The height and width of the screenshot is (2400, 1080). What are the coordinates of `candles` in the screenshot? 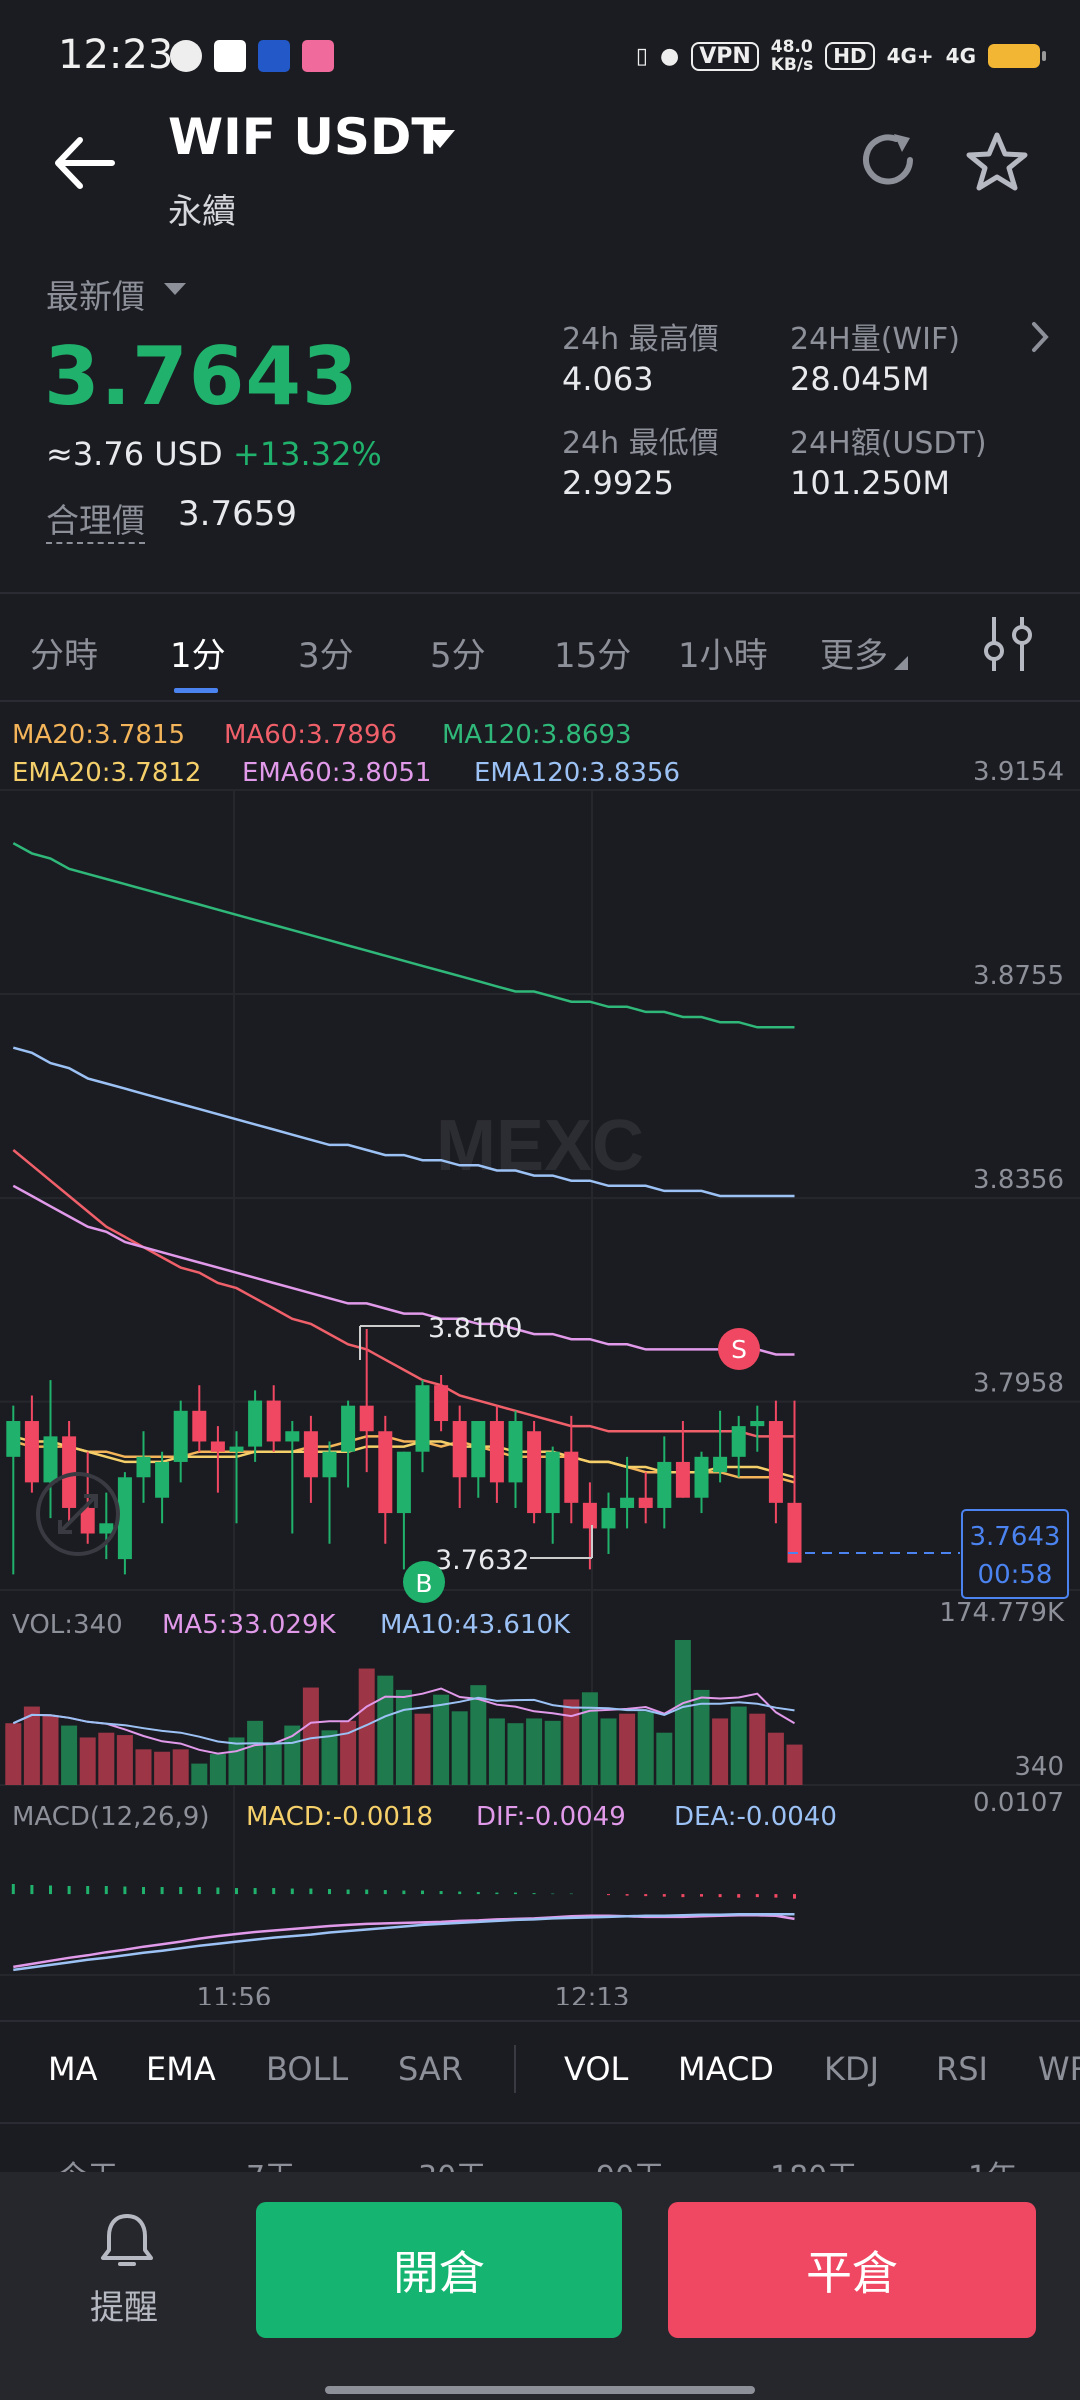 It's located at (404, 1451).